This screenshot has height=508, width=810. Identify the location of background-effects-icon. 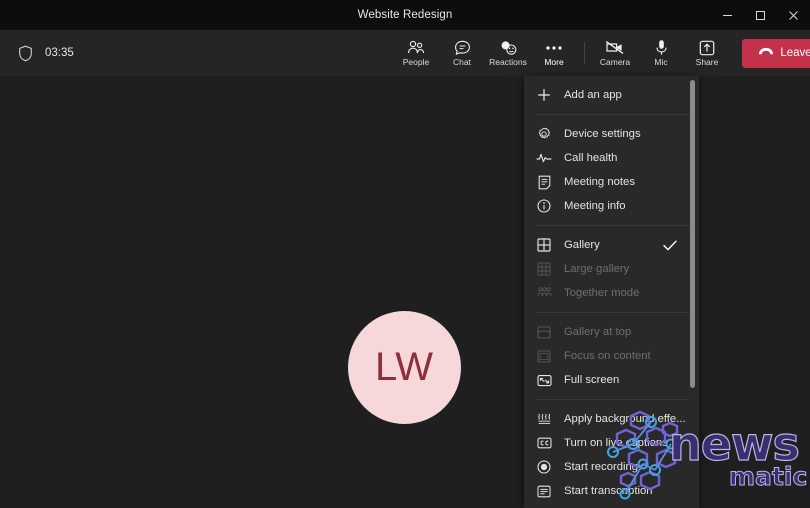
(544, 419).